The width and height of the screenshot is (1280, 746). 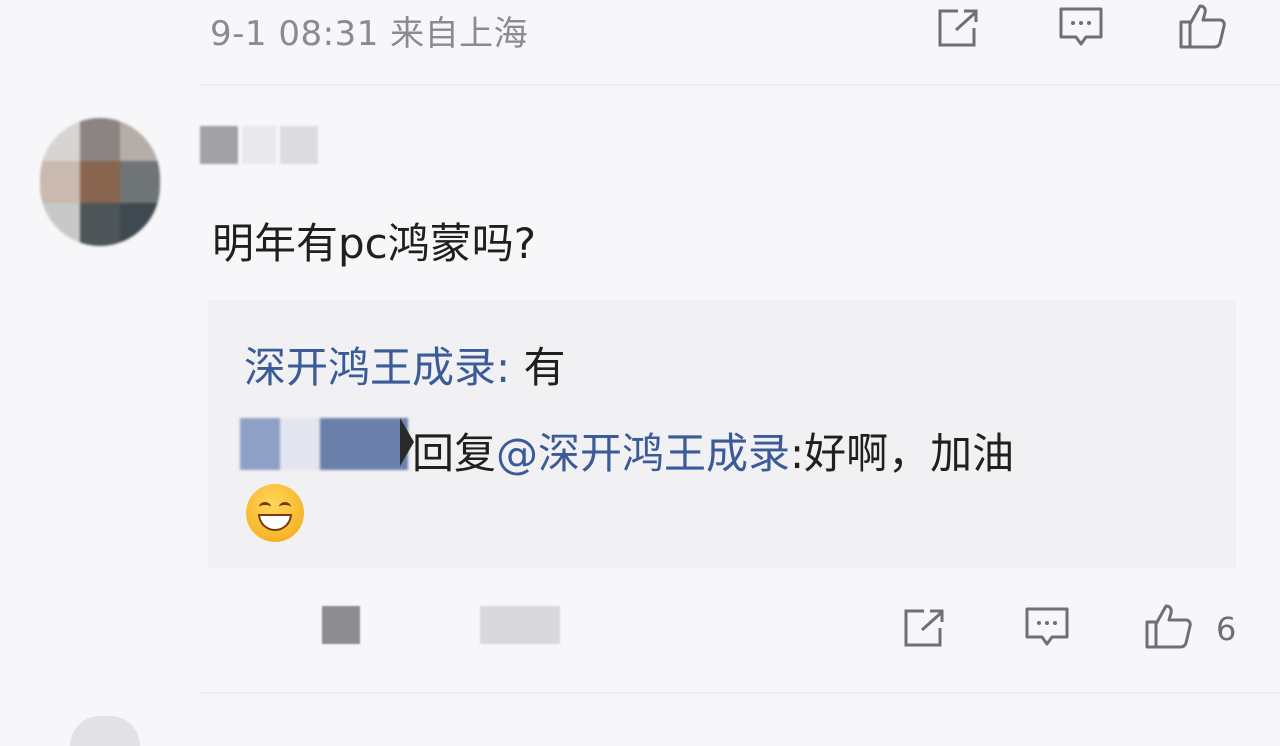 What do you see at coordinates (902, 453) in the screenshot?
I see `reply-text: :好啊，加油` at bounding box center [902, 453].